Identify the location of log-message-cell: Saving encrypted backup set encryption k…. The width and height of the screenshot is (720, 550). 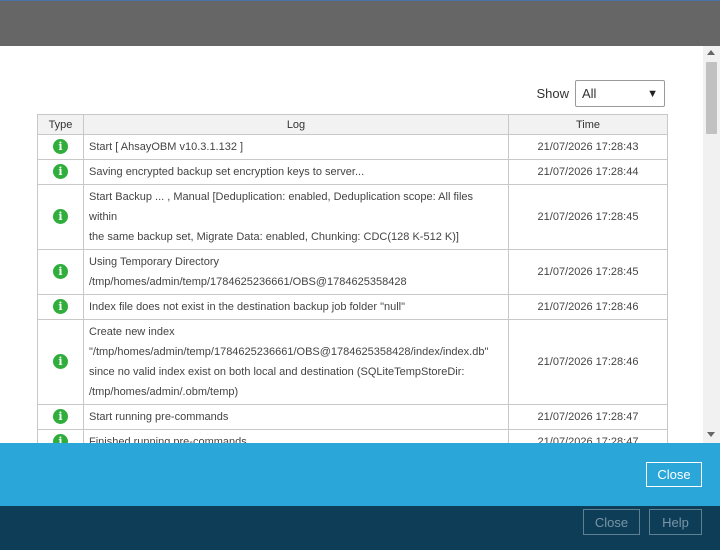
(296, 172).